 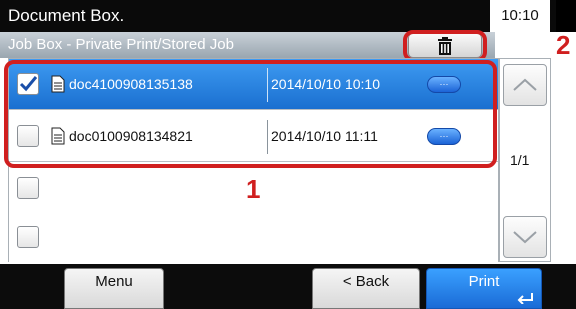 I want to click on chevron-up-icon, so click(x=525, y=84).